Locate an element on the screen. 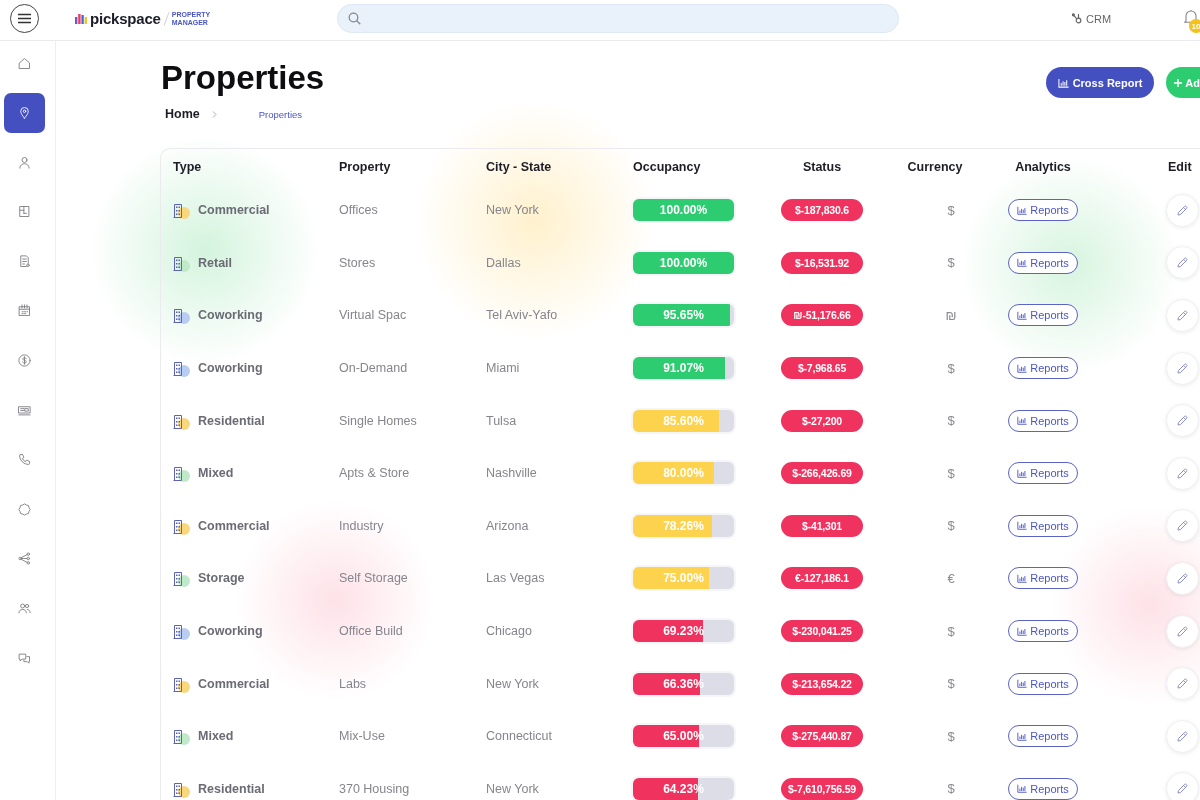  column-header: Occupancy is located at coordinates (667, 166).